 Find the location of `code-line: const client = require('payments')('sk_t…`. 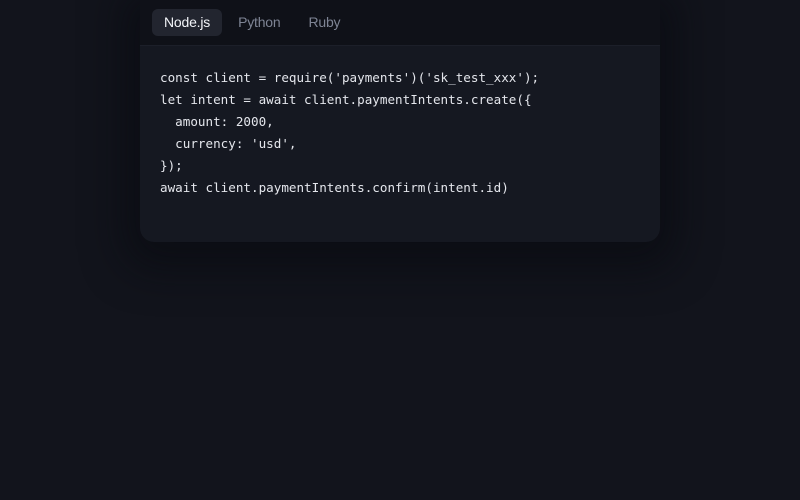

code-line: const client = require('payments')('sk_t… is located at coordinates (350, 77).